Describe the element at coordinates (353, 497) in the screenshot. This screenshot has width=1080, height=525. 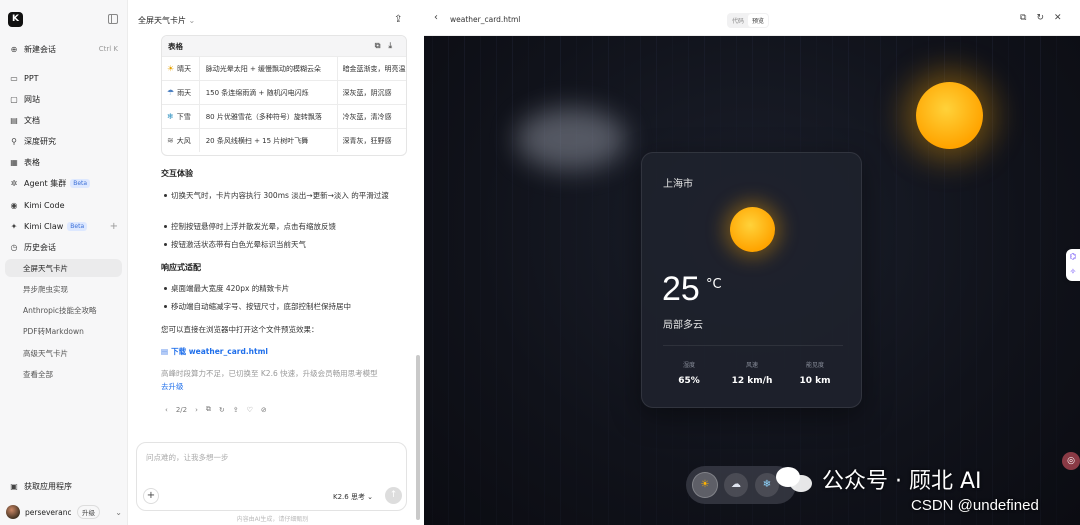
I see `model-selector: K2.6 思考 ⌄` at that location.